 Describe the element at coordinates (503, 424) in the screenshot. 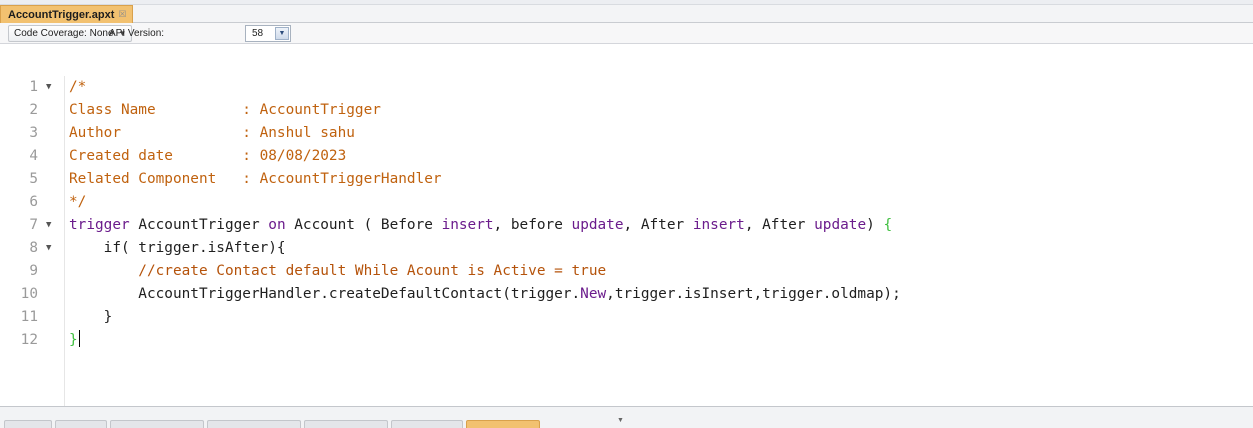

I see `bottom-tab-active` at that location.